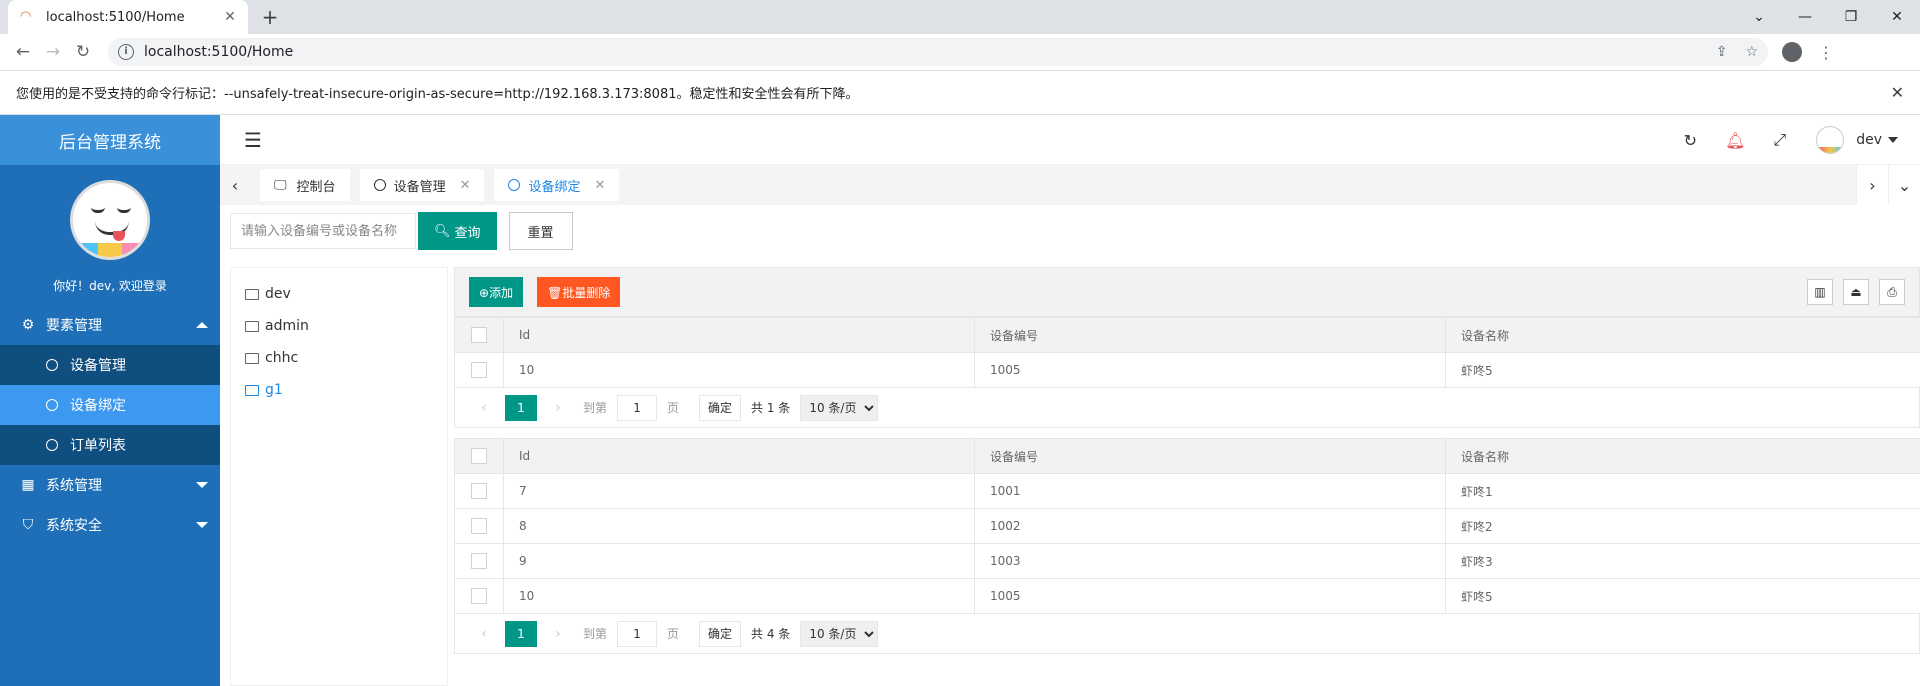  What do you see at coordinates (1187, 634) in the screenshot?
I see `pagination: ‹ 1 › 到第 页 确定 共 4 条 10 条/页` at bounding box center [1187, 634].